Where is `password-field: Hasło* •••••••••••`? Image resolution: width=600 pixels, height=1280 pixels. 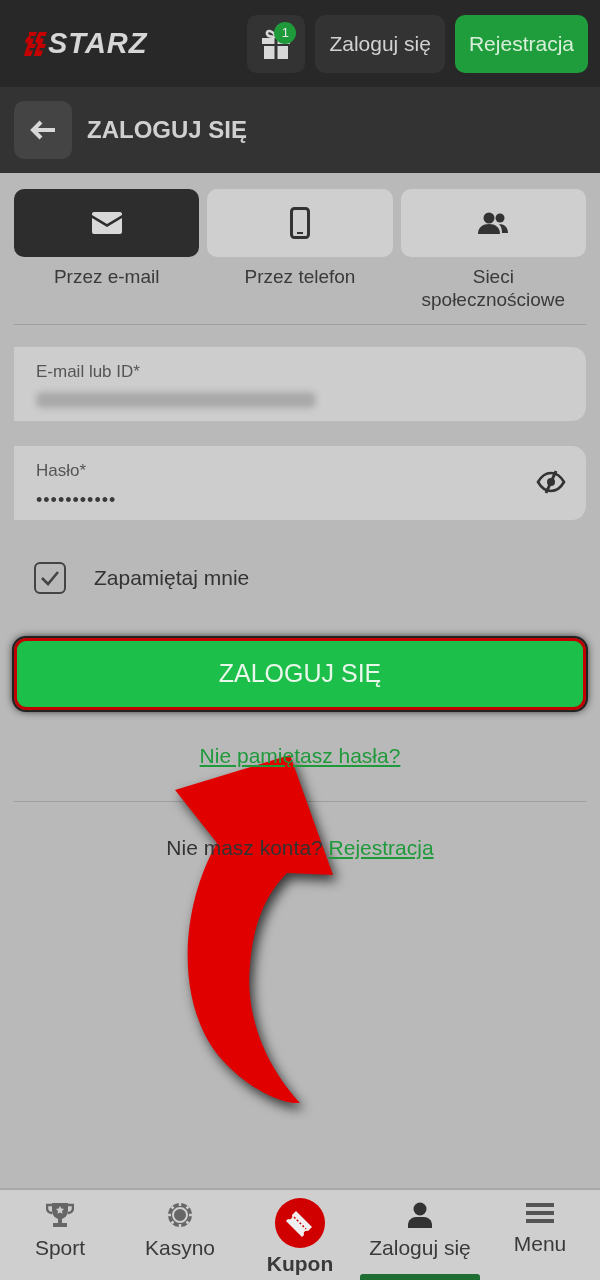
password-field: Hasło* ••••••••••• is located at coordinates (300, 482).